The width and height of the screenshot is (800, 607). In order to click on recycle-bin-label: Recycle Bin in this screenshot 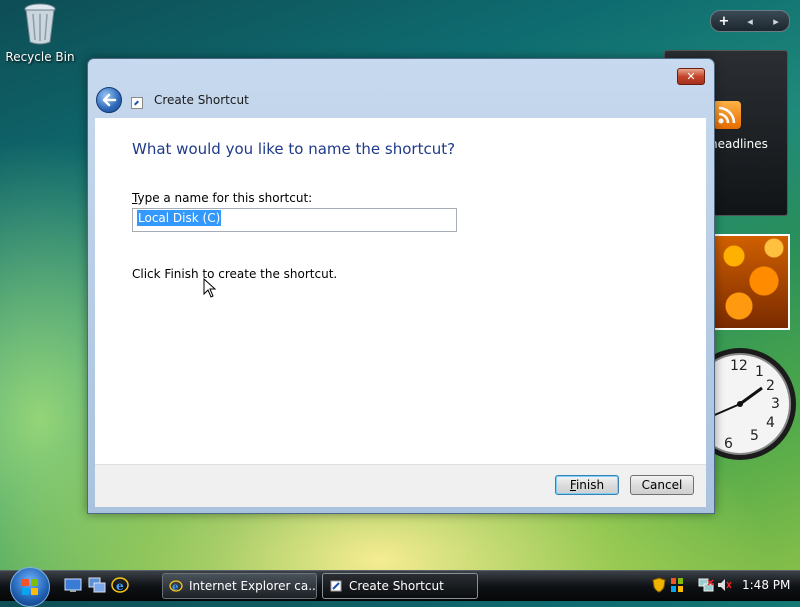, I will do `click(40, 57)`.